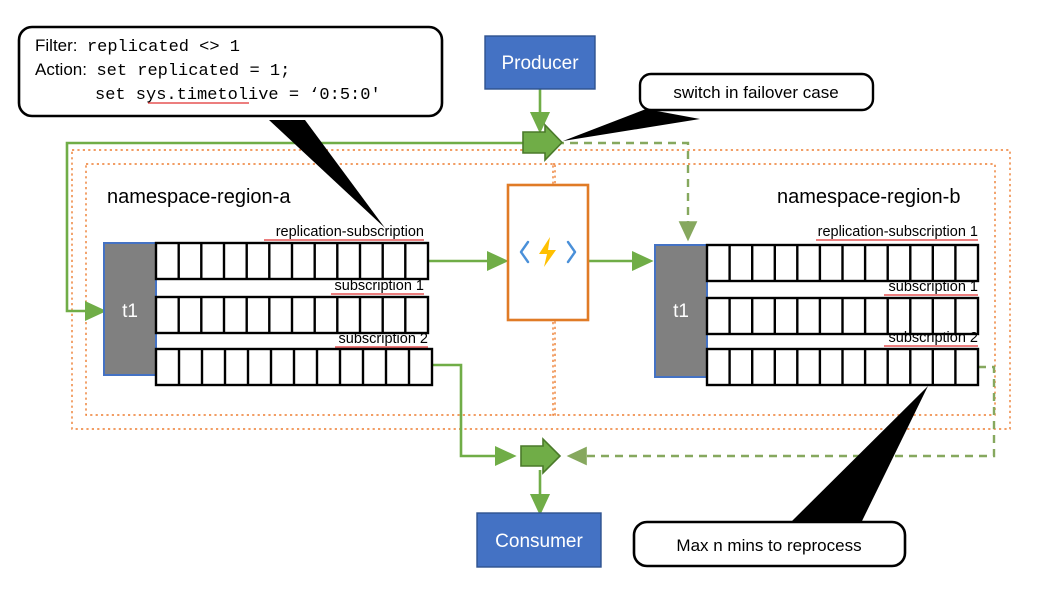  Describe the element at coordinates (199, 197) in the screenshot. I see `namespace-a-title: namespace-region-a` at that location.